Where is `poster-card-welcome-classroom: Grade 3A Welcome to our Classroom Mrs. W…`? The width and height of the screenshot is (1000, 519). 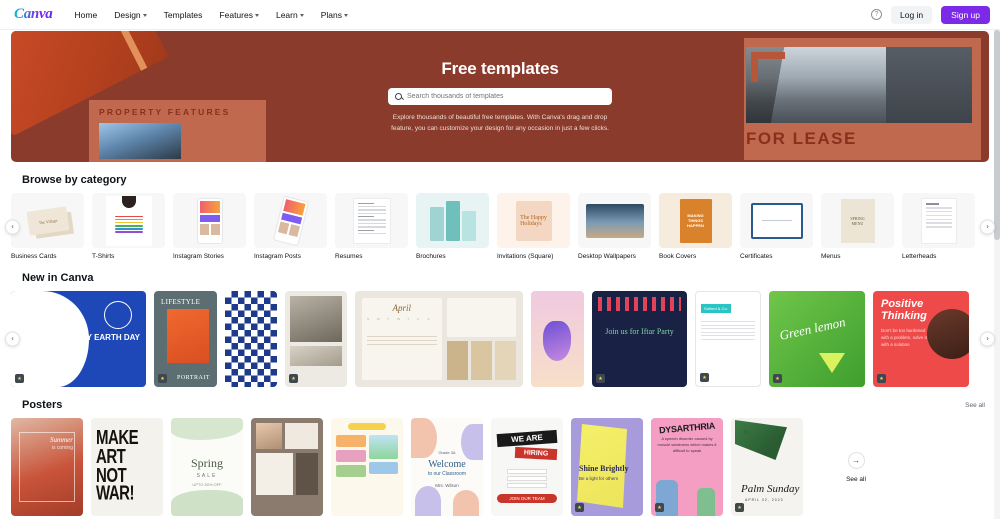 poster-card-welcome-classroom: Grade 3A Welcome to our Classroom Mrs. W… is located at coordinates (447, 467).